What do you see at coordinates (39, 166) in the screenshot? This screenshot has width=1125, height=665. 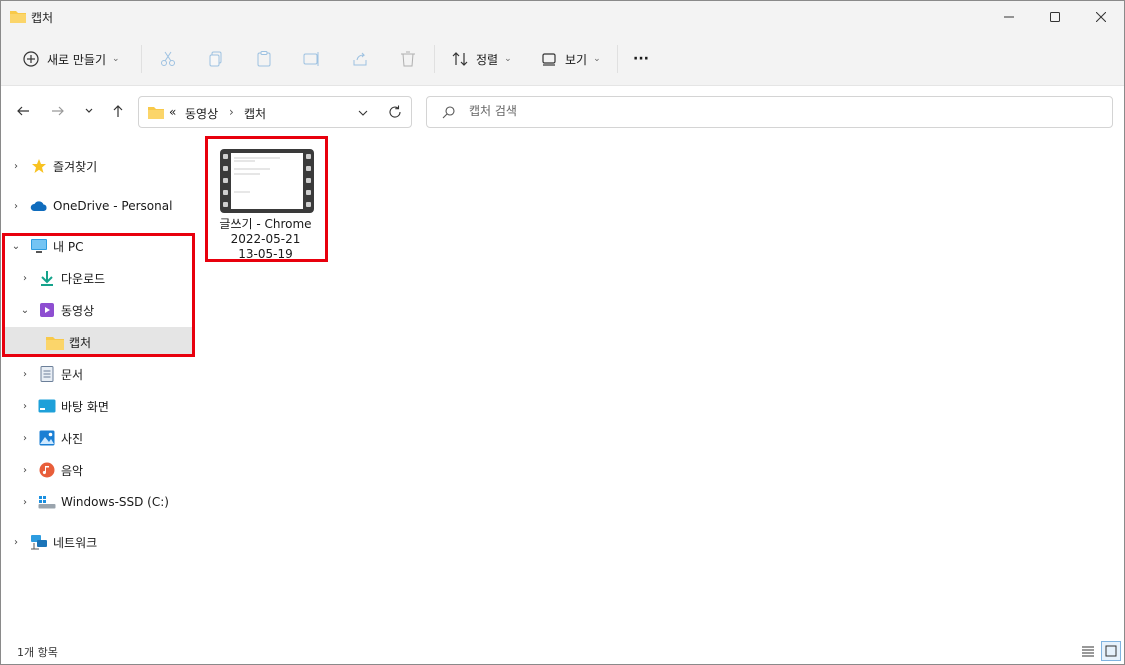 I see `star-icon` at bounding box center [39, 166].